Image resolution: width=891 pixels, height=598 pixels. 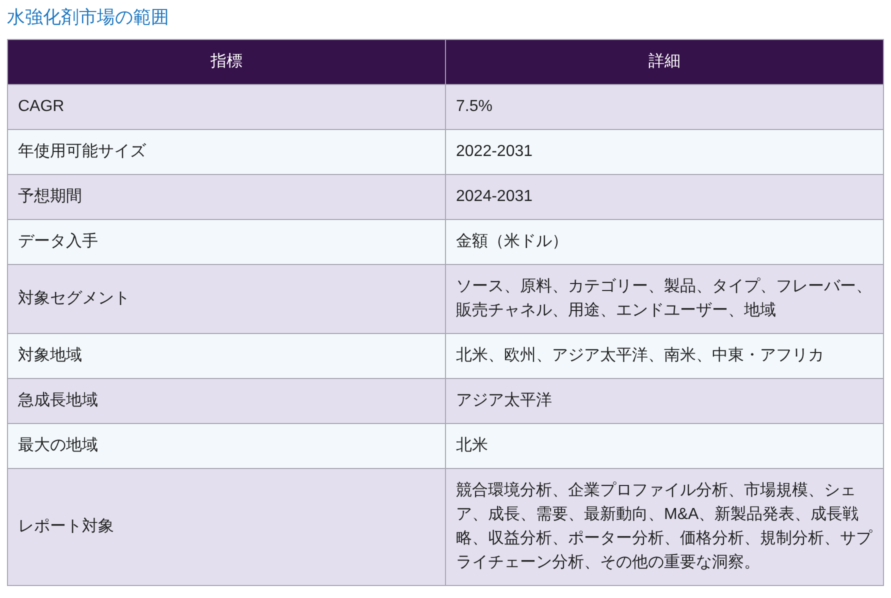 I want to click on column-header: 指標, so click(x=227, y=62).